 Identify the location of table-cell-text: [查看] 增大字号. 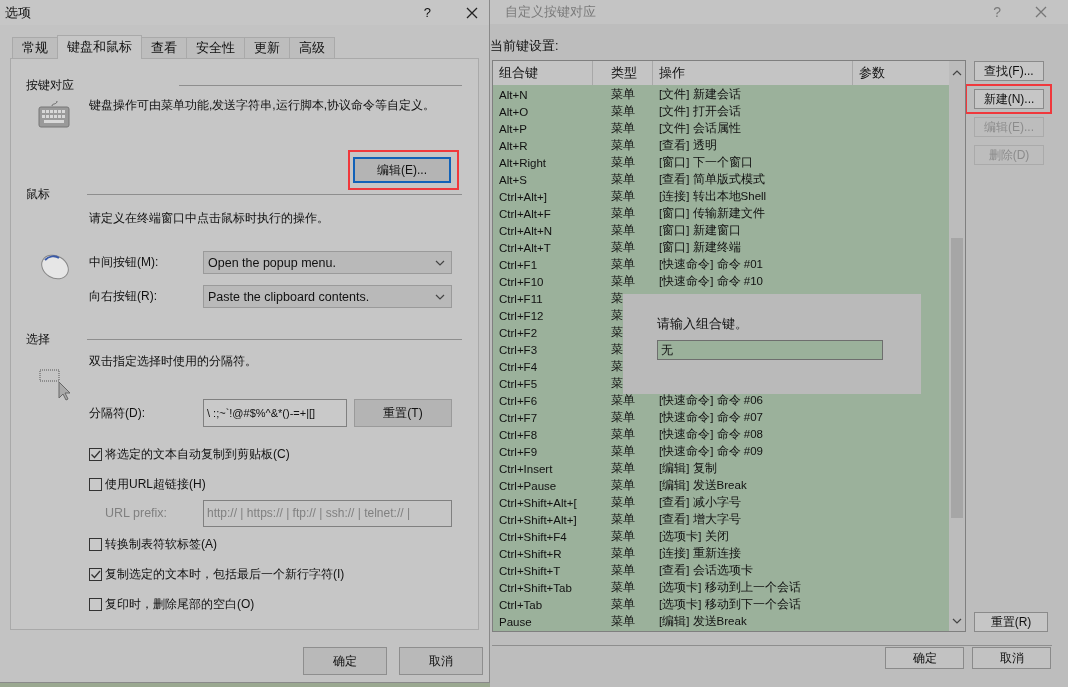
(699, 519).